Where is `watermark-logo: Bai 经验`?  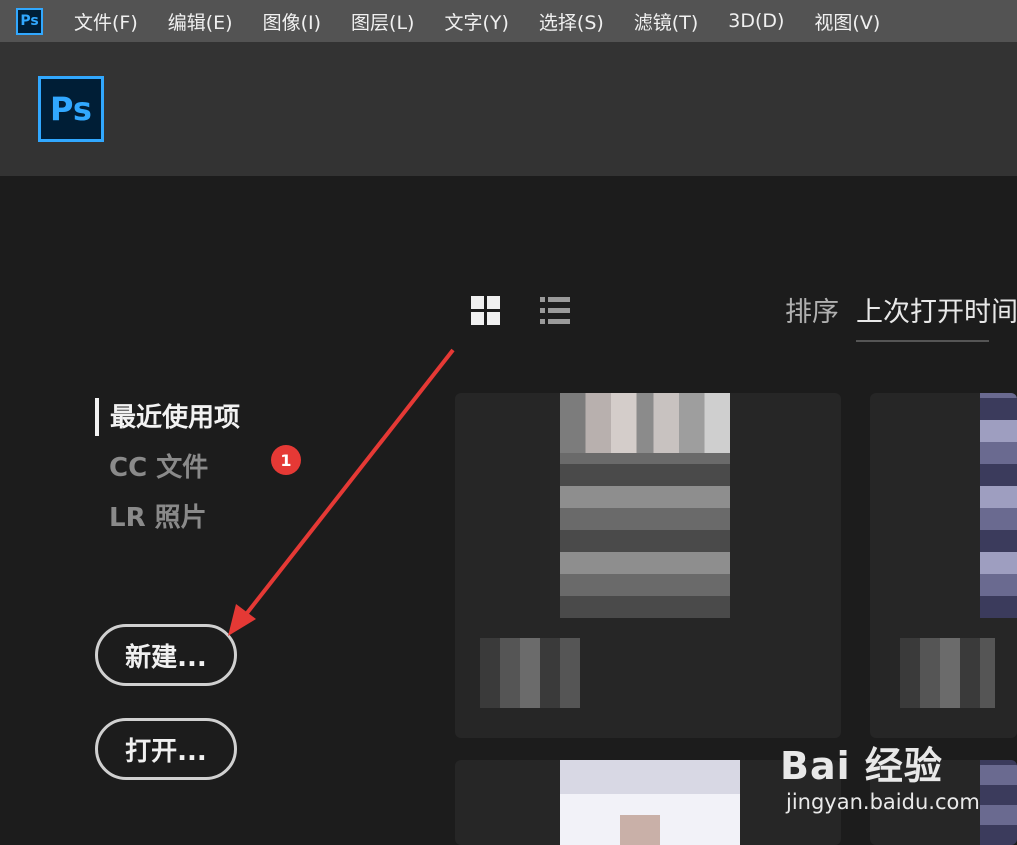
watermark-logo: Bai 经验 is located at coordinates (861, 766).